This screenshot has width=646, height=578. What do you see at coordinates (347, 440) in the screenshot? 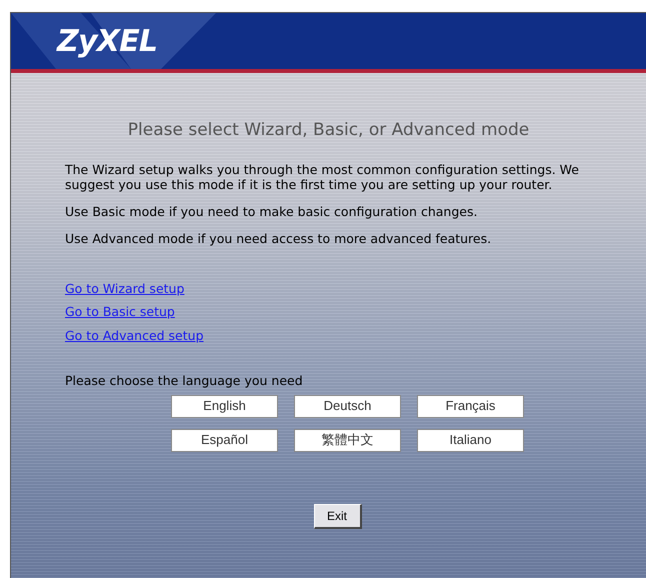
I see `language-button: 繁體中文` at bounding box center [347, 440].